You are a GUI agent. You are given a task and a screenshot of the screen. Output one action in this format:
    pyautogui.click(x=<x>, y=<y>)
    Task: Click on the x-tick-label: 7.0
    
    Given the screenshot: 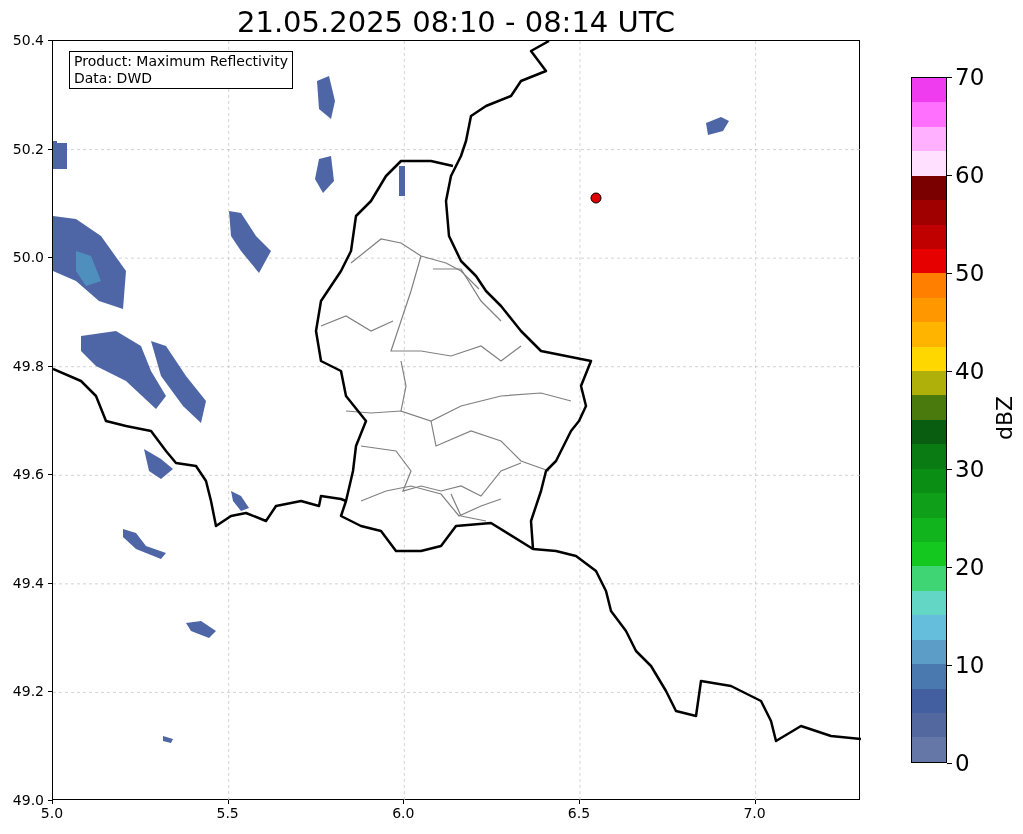 What is the action you would take?
    pyautogui.click(x=754, y=813)
    